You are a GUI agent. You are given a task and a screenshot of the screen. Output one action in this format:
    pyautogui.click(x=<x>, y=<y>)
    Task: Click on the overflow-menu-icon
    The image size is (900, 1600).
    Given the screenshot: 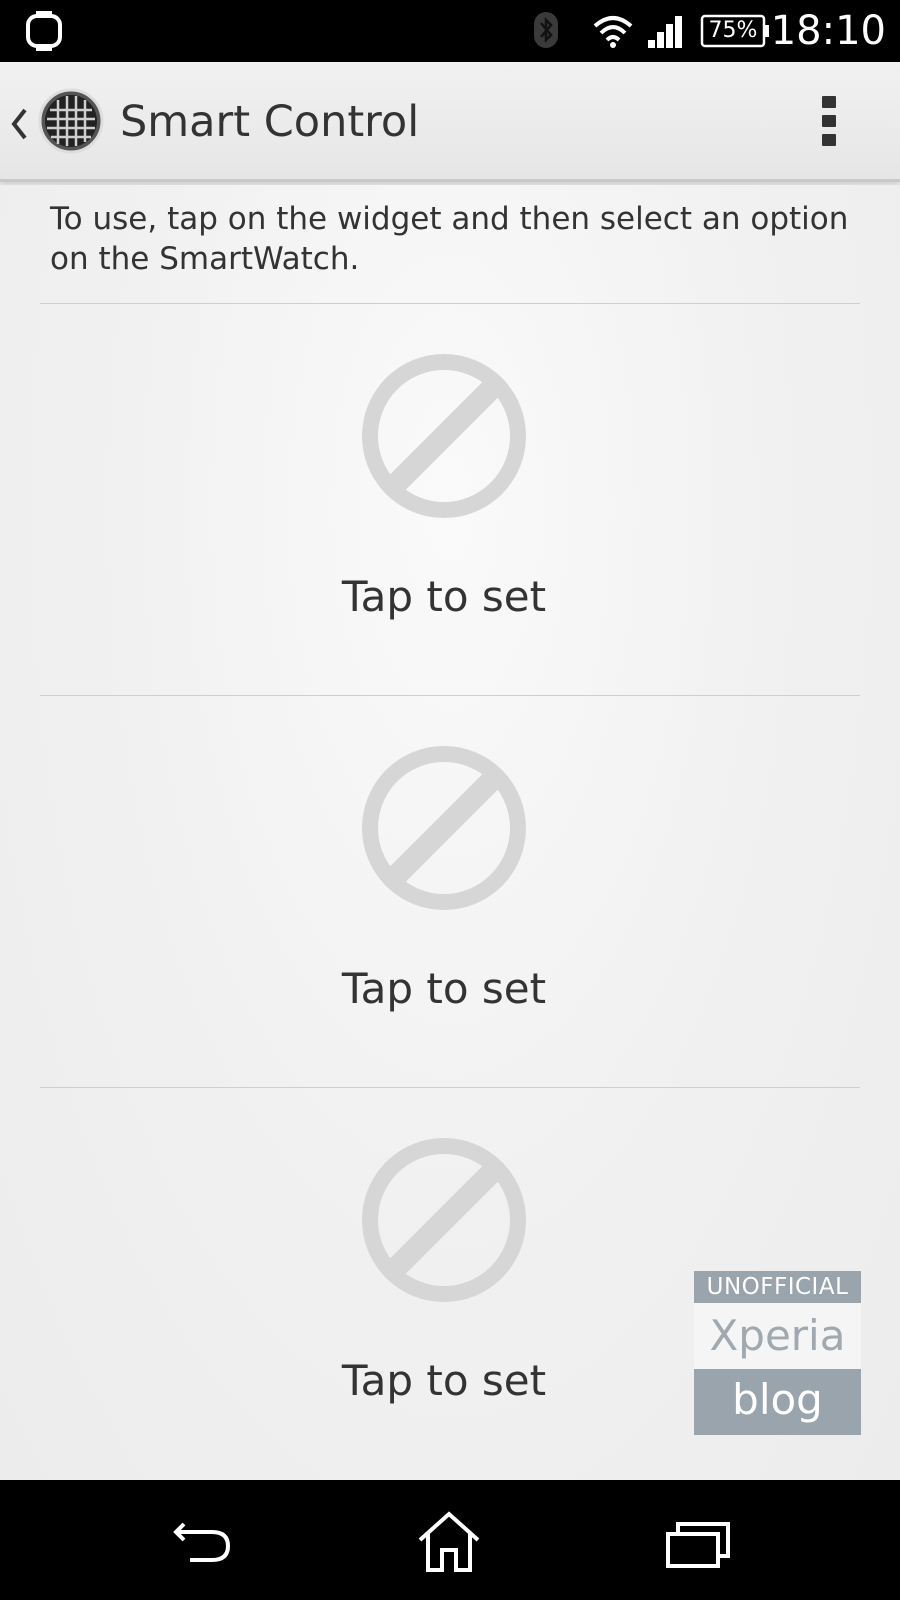 What is the action you would take?
    pyautogui.click(x=829, y=122)
    